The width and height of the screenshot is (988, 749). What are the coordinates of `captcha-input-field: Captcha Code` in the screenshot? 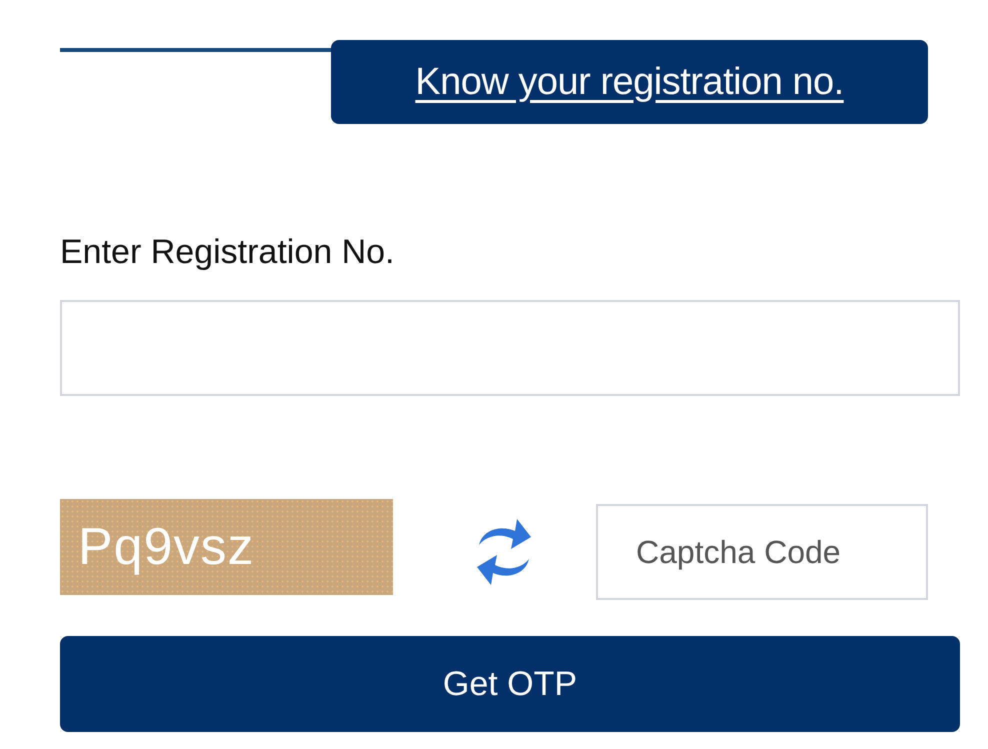 It's located at (762, 552).